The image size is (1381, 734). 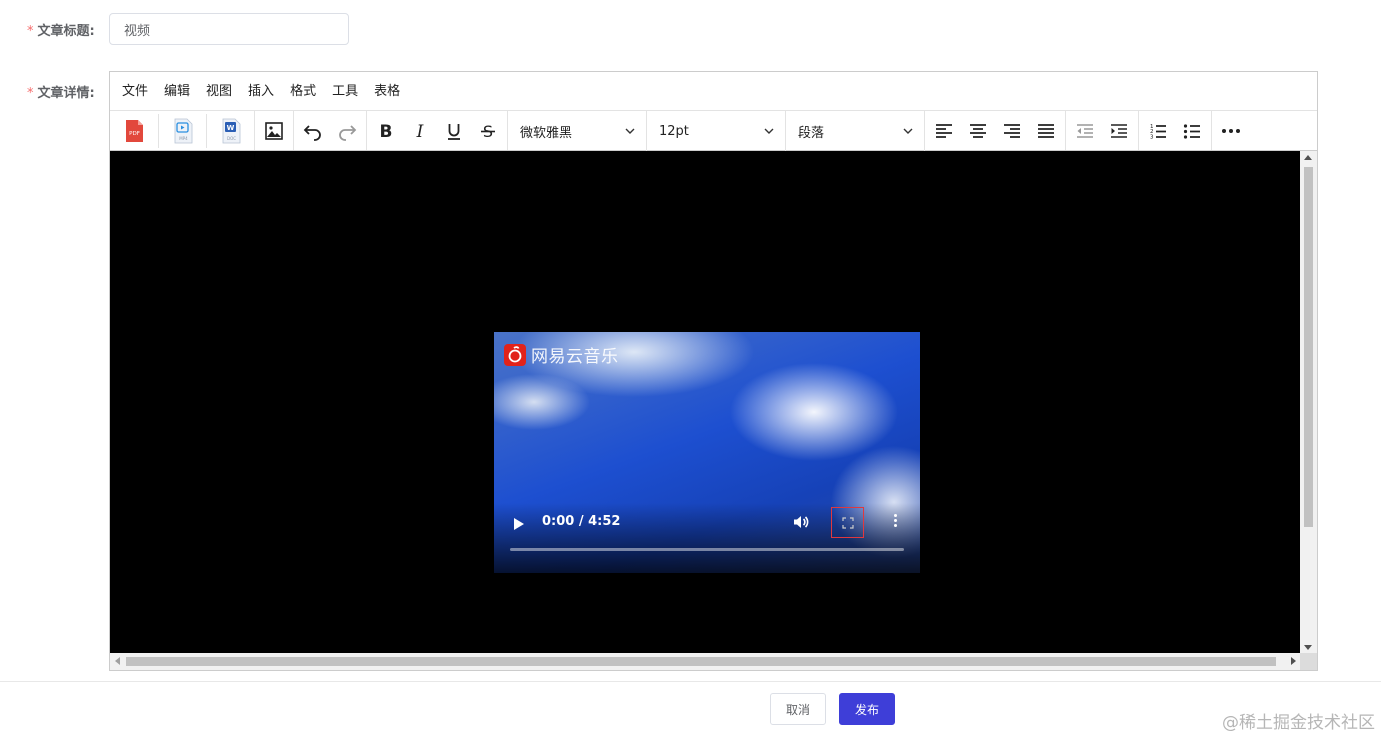 I want to click on cancel-button: 取消, so click(x=798, y=709).